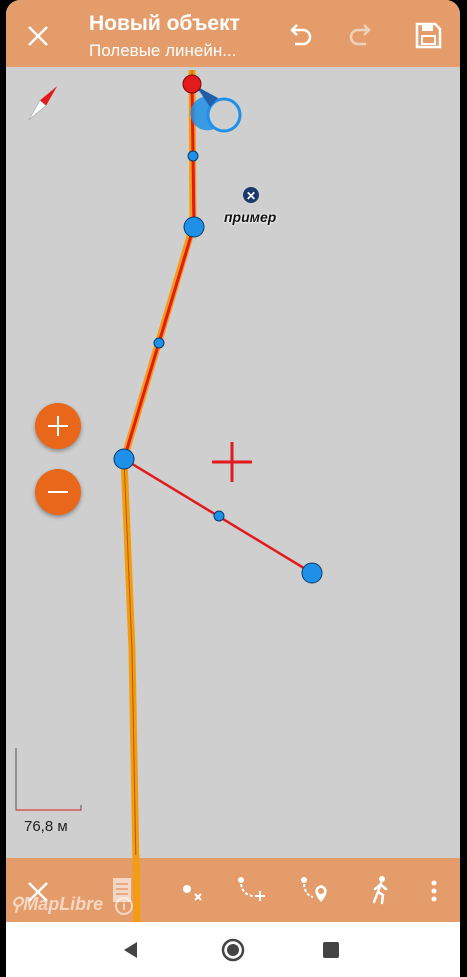 The height and width of the screenshot is (977, 467). I want to click on more-button, so click(434, 891).